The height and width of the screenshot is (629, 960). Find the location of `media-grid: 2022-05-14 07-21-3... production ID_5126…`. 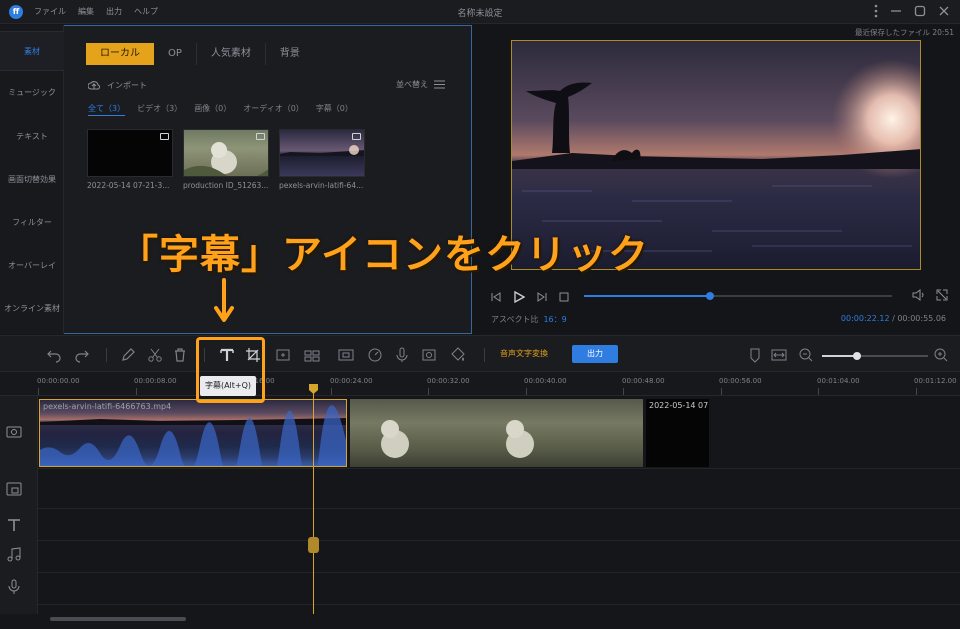

media-grid: 2022-05-14 07-21-3... production ID_5126… is located at coordinates (226, 159).